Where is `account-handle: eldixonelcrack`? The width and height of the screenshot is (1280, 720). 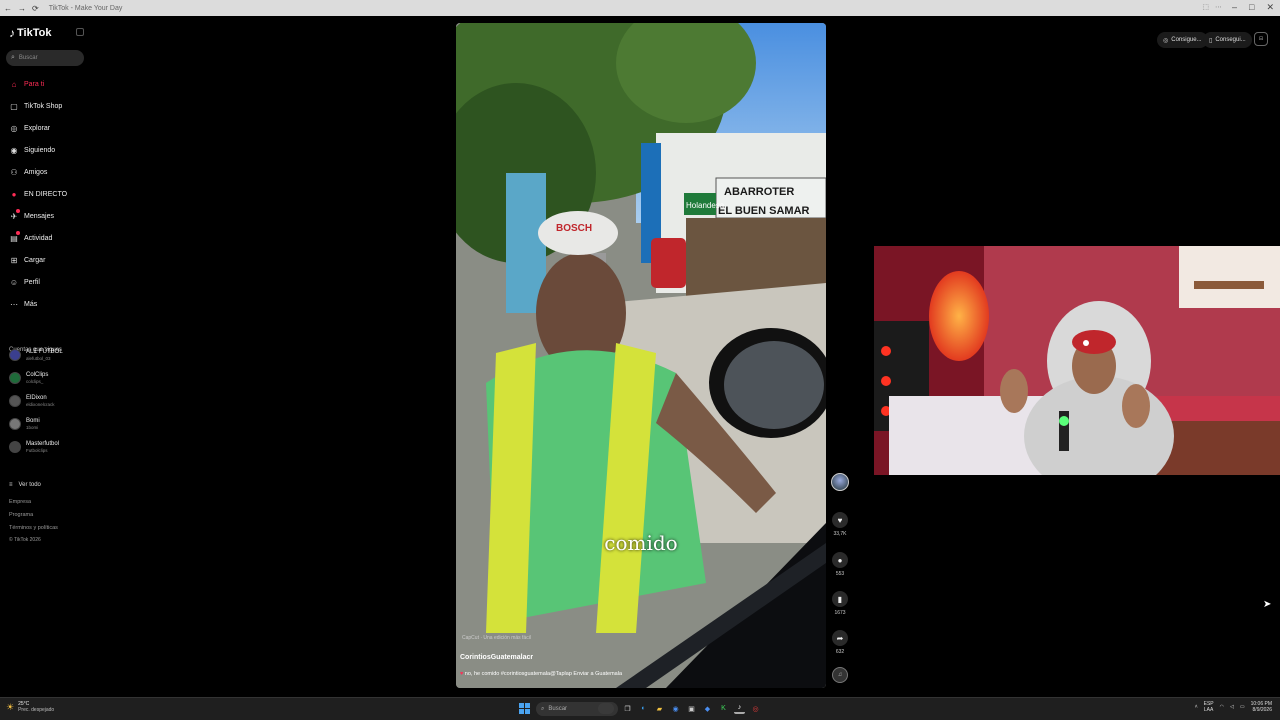
account-handle: eldixonelcrack is located at coordinates (40, 404).